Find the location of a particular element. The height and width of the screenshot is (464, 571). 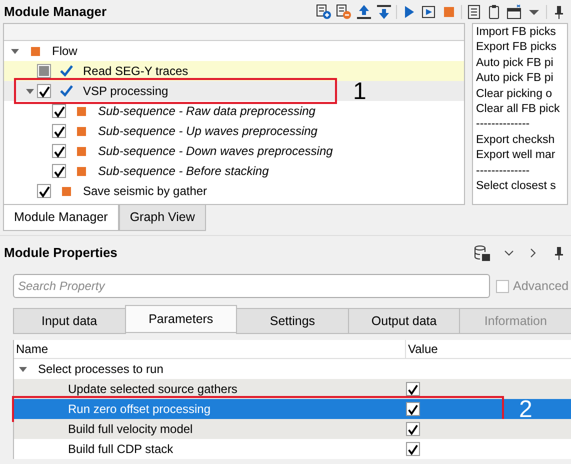

group-label: Select processes to run is located at coordinates (101, 369).